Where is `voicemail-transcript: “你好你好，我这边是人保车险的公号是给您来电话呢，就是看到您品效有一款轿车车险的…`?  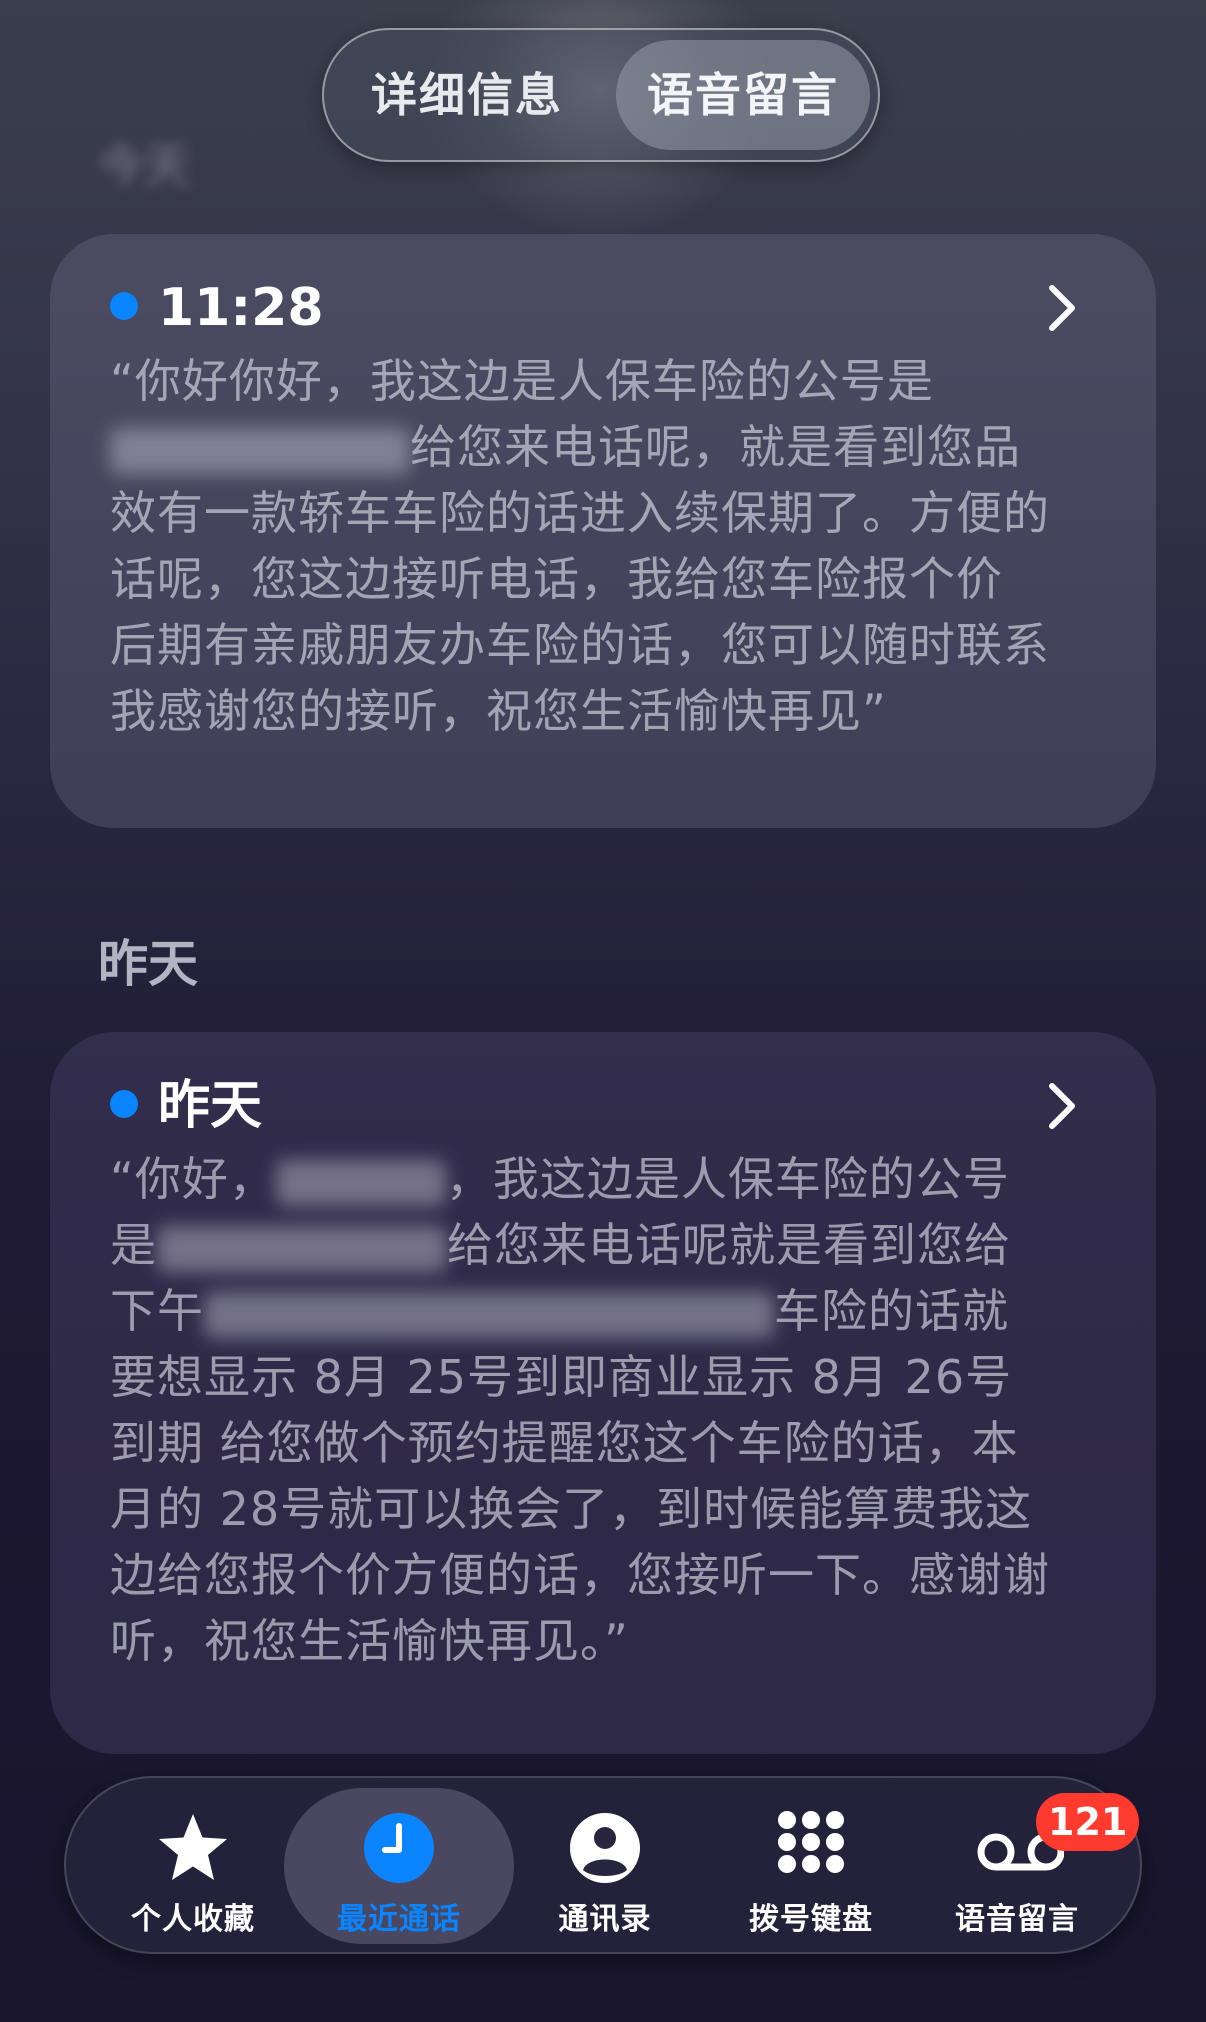
voicemail-transcript: “你好你好，我这边是人保车险的公号是给您来电话呢，就是看到您品效有一款轿车车险的… is located at coordinates (580, 546).